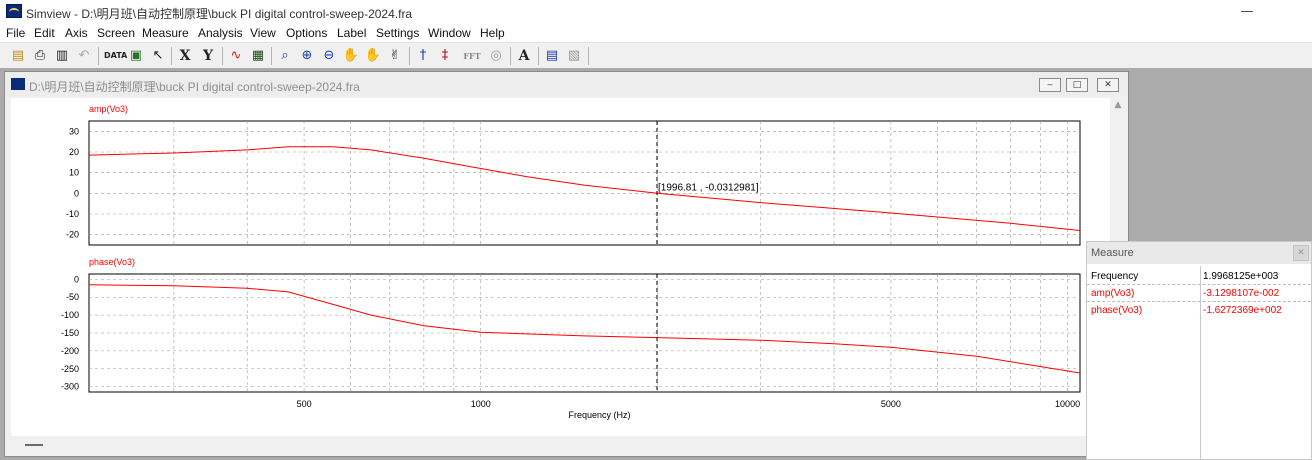 Image resolution: width=1312 pixels, height=460 pixels. What do you see at coordinates (584, 329) in the screenshot?
I see `series-line-phase(Vo3)` at bounding box center [584, 329].